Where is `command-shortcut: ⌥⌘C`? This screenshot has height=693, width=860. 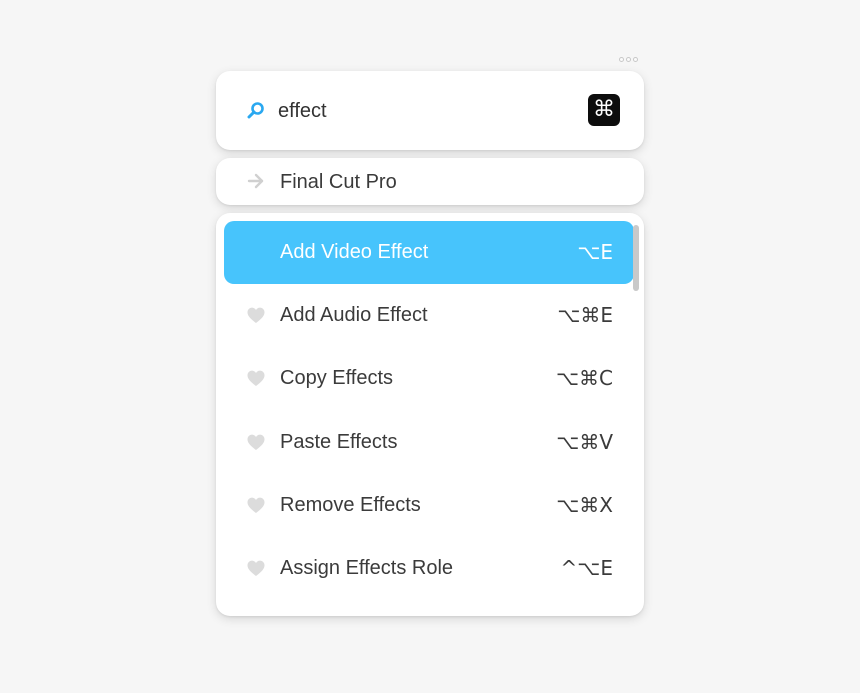
command-shortcut: ⌥⌘C is located at coordinates (584, 378).